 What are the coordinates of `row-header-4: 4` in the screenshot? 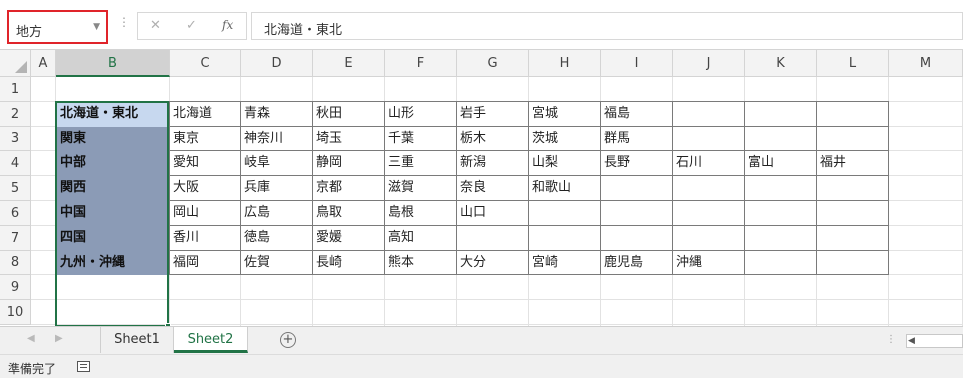 It's located at (15, 163).